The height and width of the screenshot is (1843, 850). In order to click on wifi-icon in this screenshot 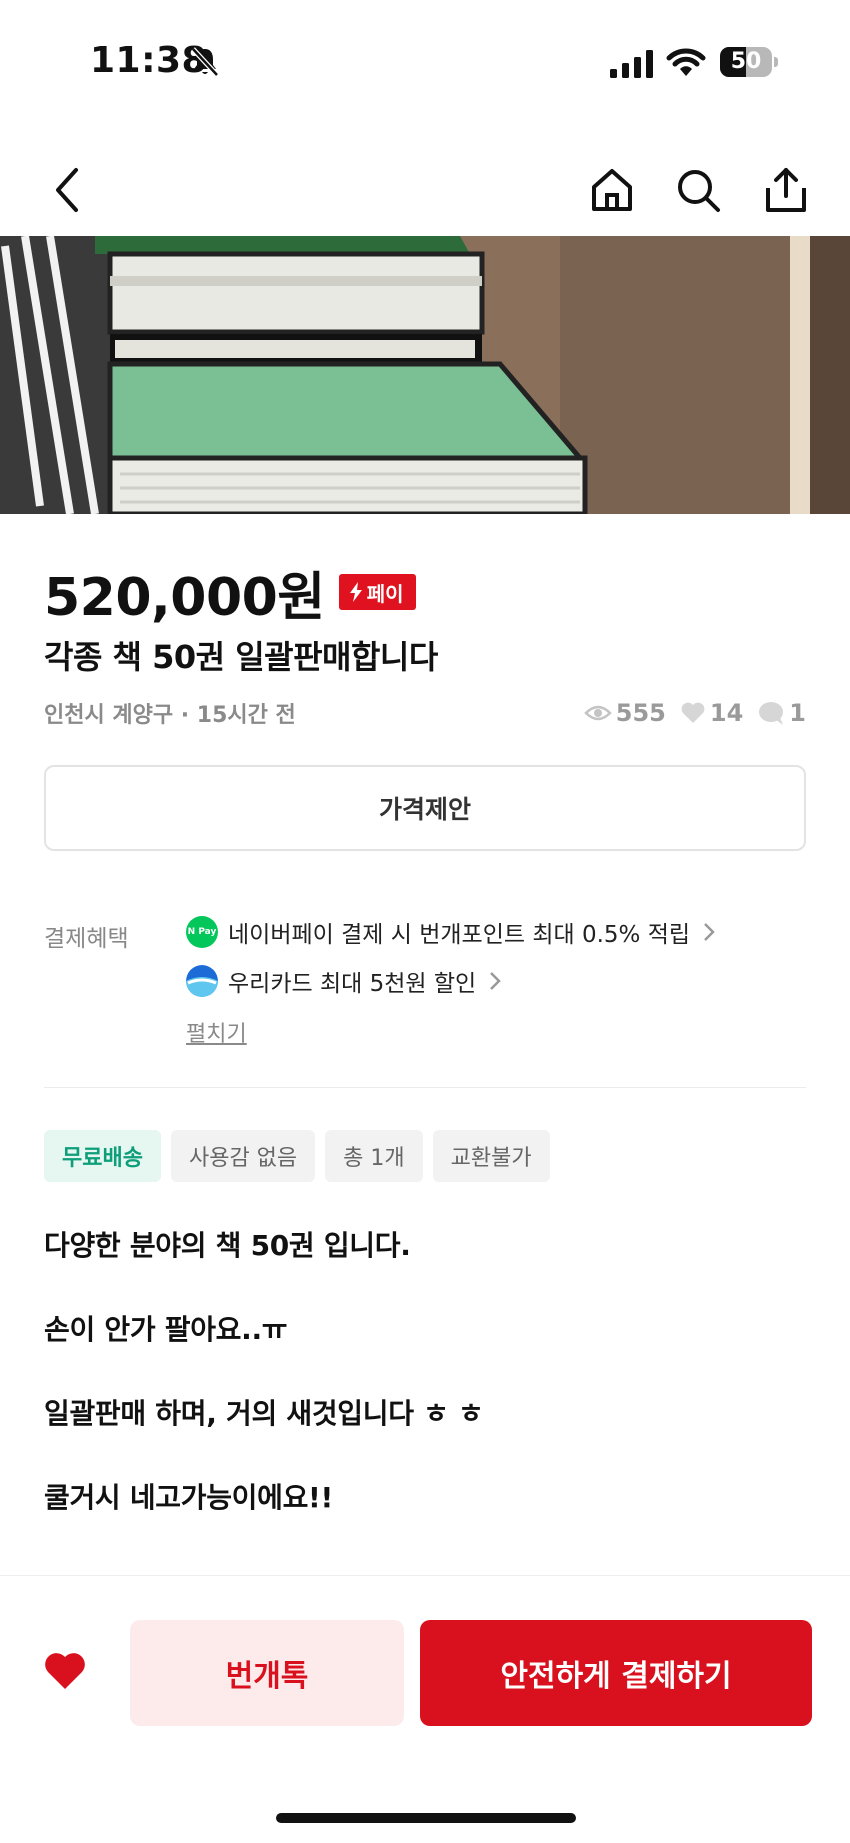, I will do `click(686, 62)`.